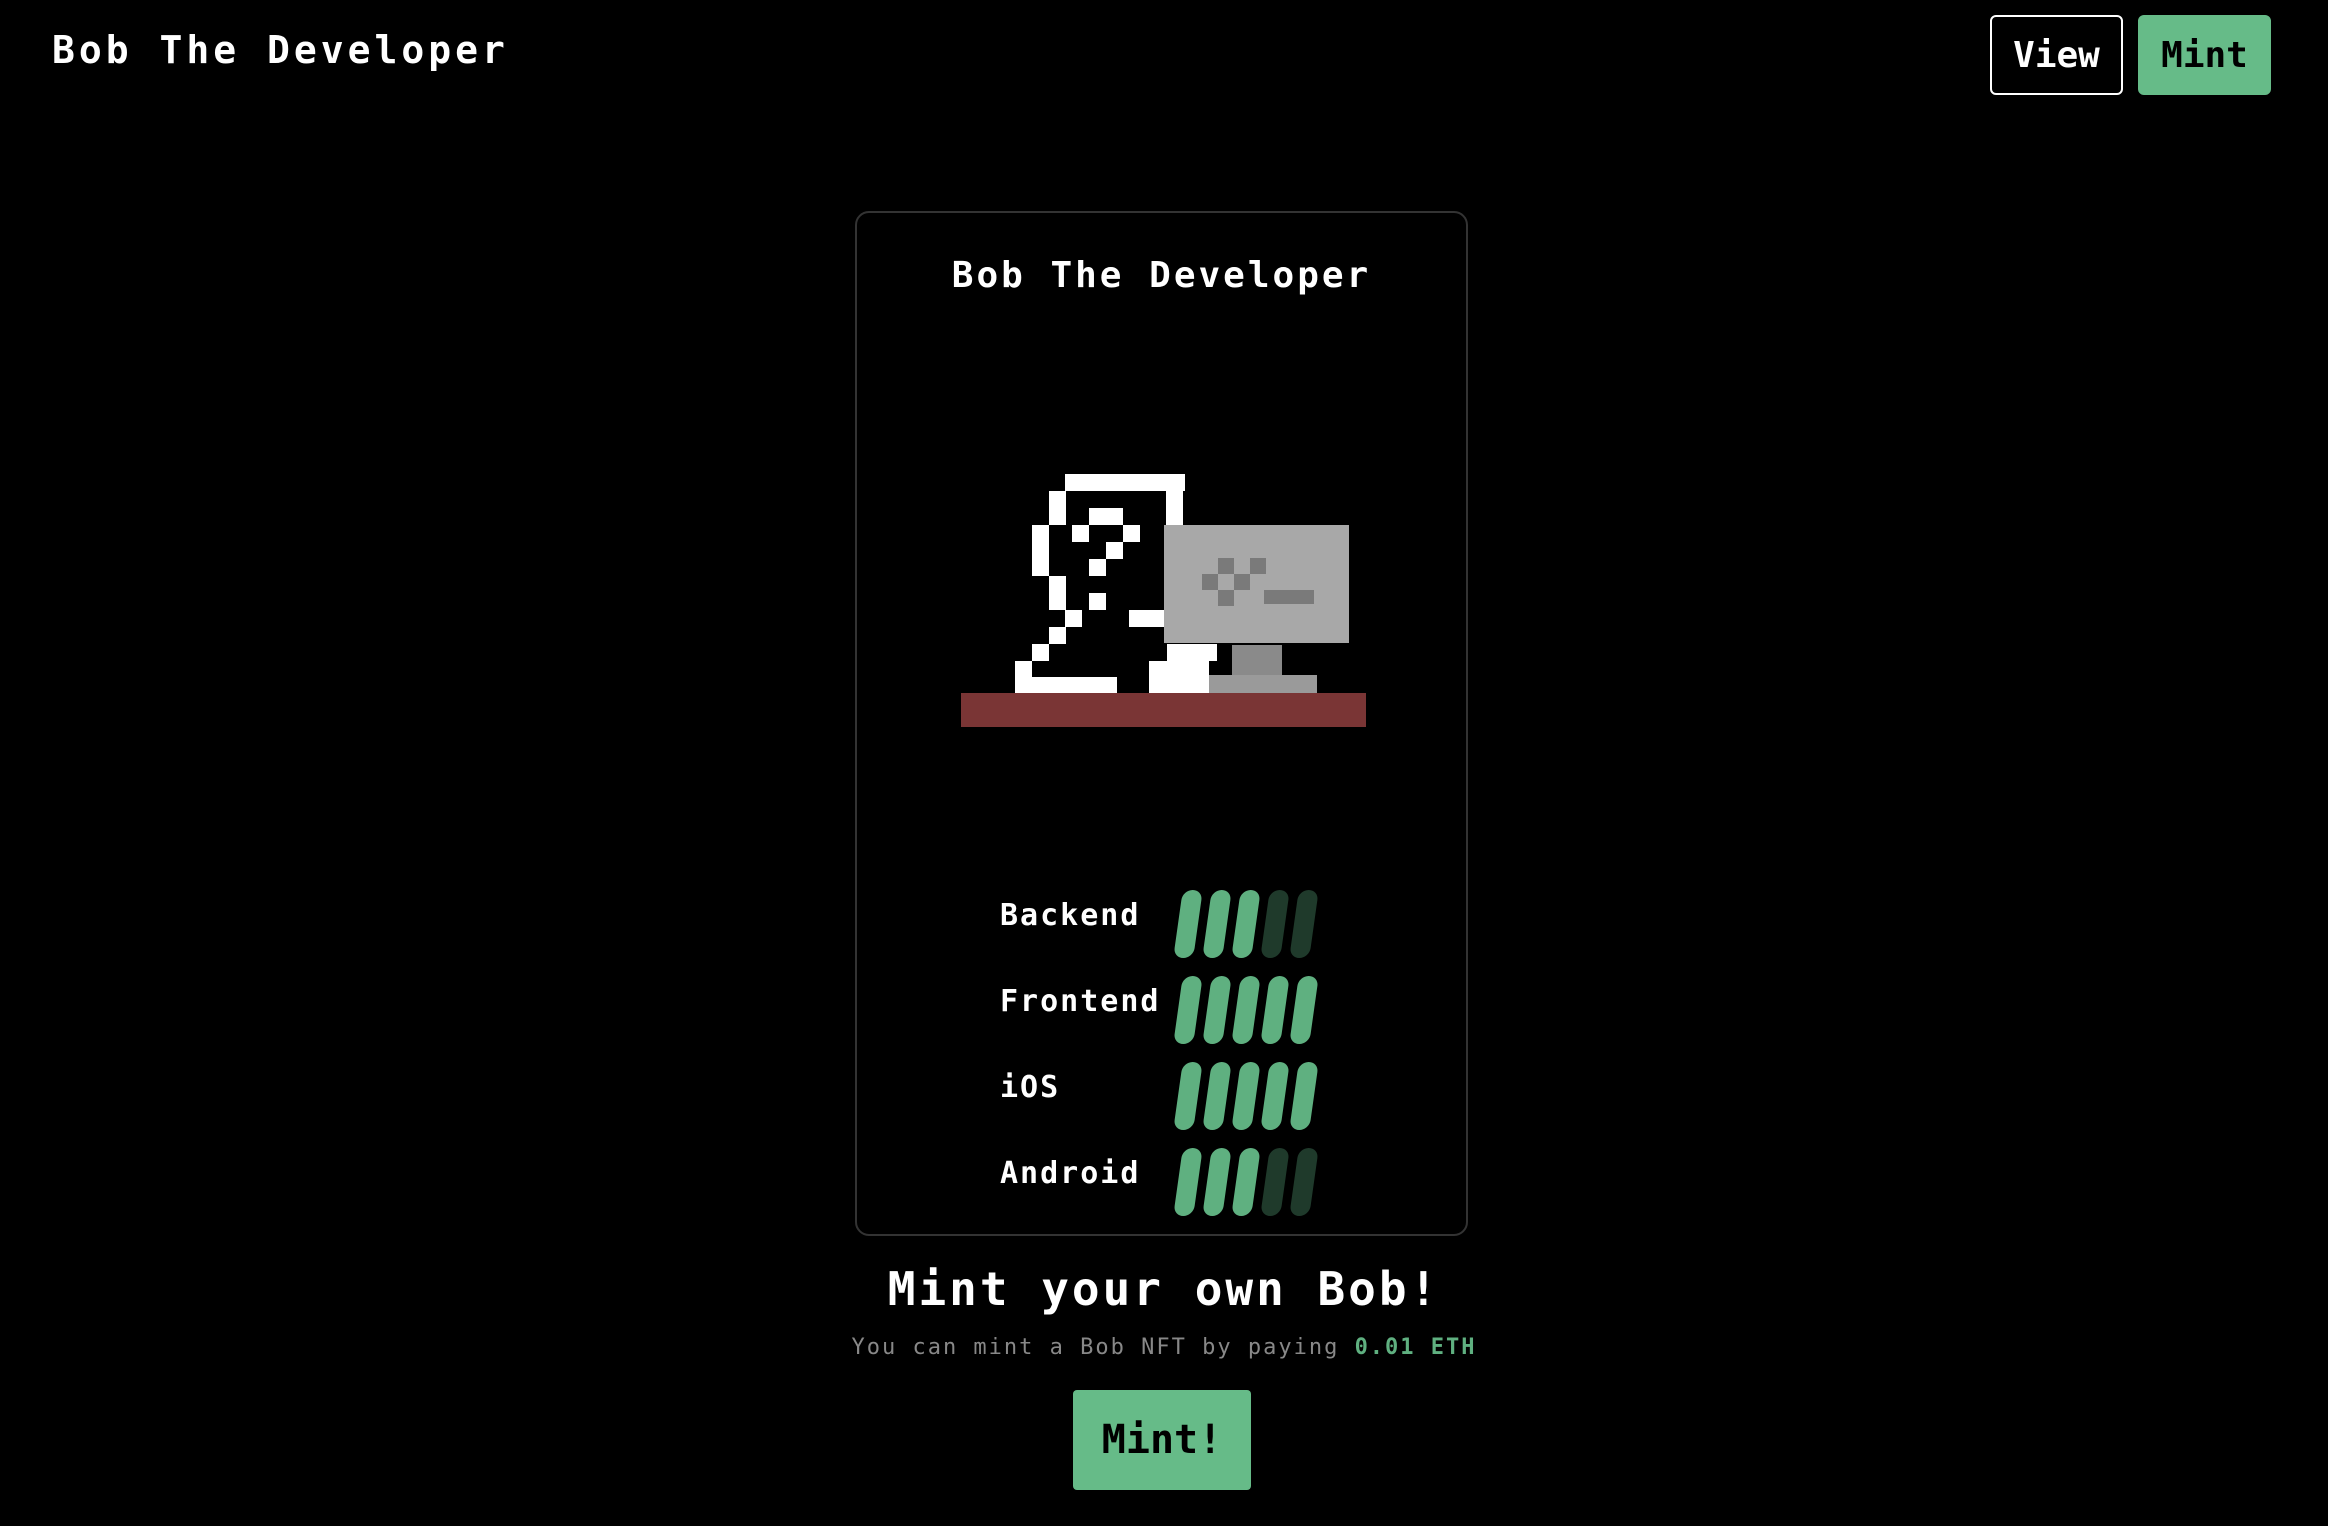  I want to click on stat-row-ios: iOS, so click(1200, 1090).